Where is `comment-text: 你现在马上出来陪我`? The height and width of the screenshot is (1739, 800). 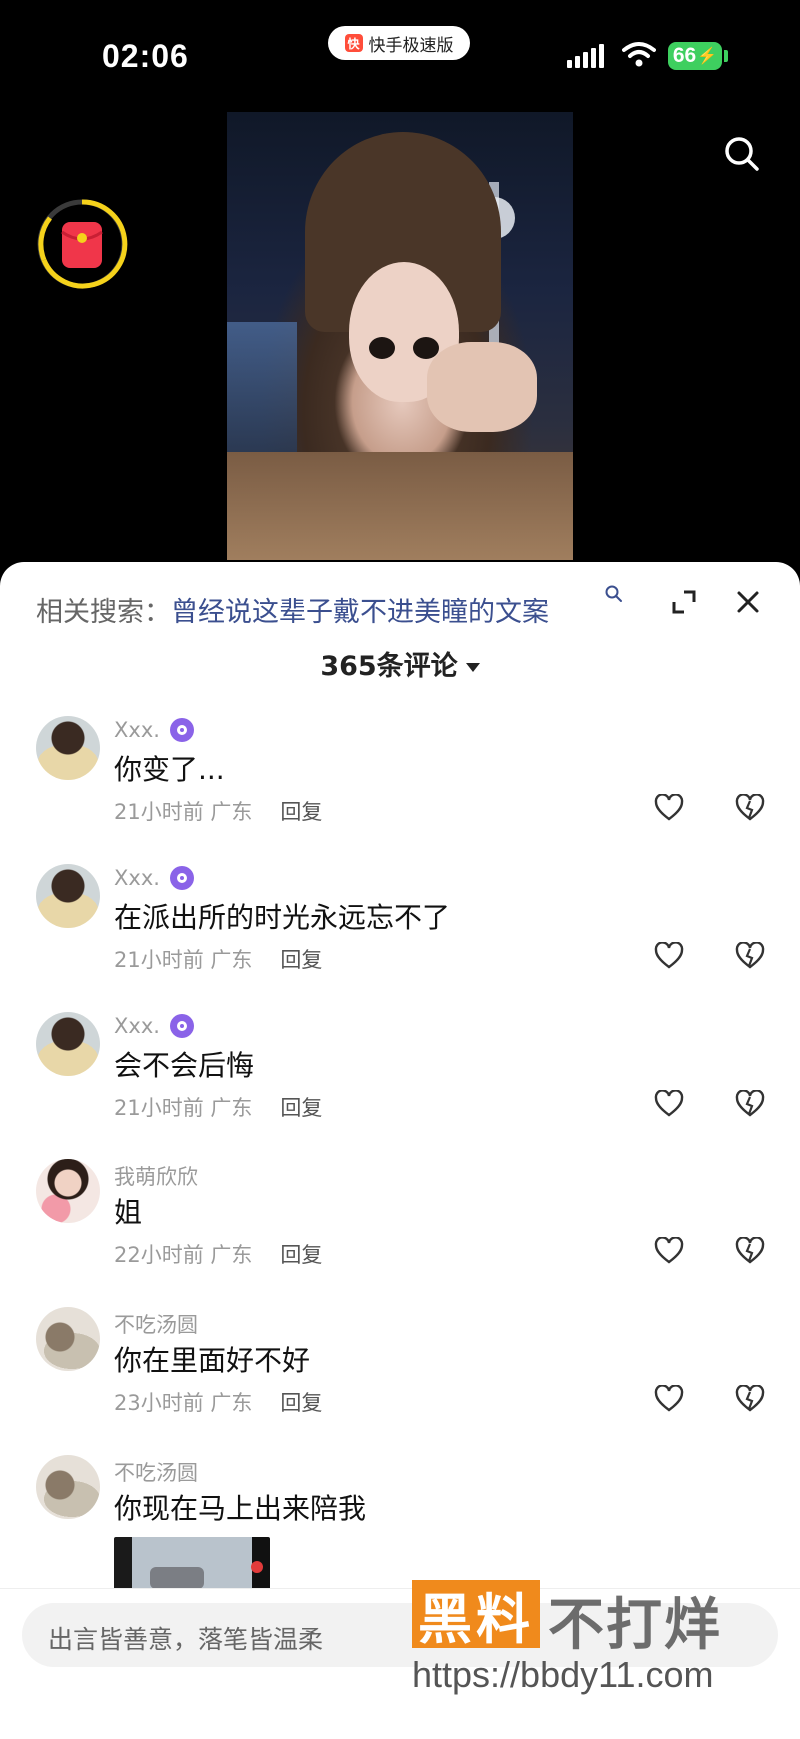 comment-text: 你现在马上出来陪我 is located at coordinates (240, 1508).